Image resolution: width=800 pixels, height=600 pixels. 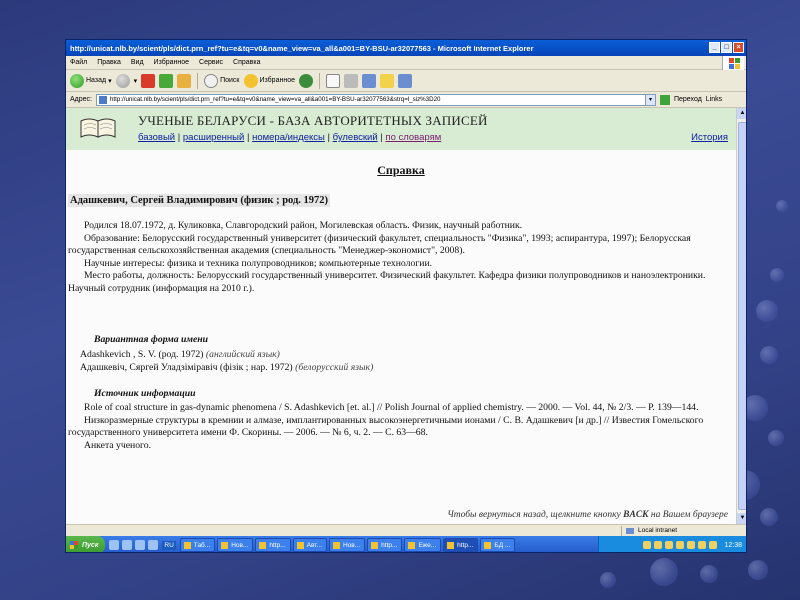 What do you see at coordinates (122, 80) in the screenshot?
I see `forward-button` at bounding box center [122, 80].